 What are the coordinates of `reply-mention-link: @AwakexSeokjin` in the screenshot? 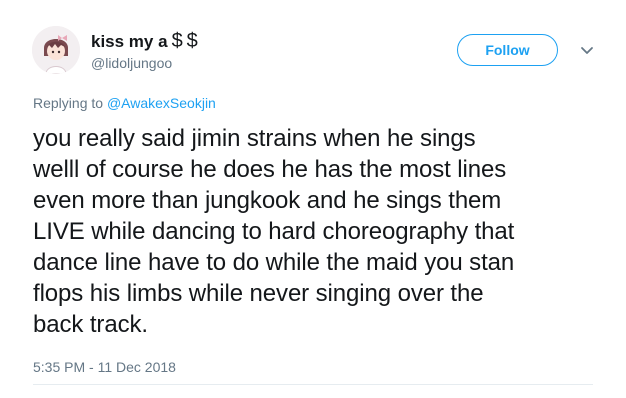 It's located at (161, 103).